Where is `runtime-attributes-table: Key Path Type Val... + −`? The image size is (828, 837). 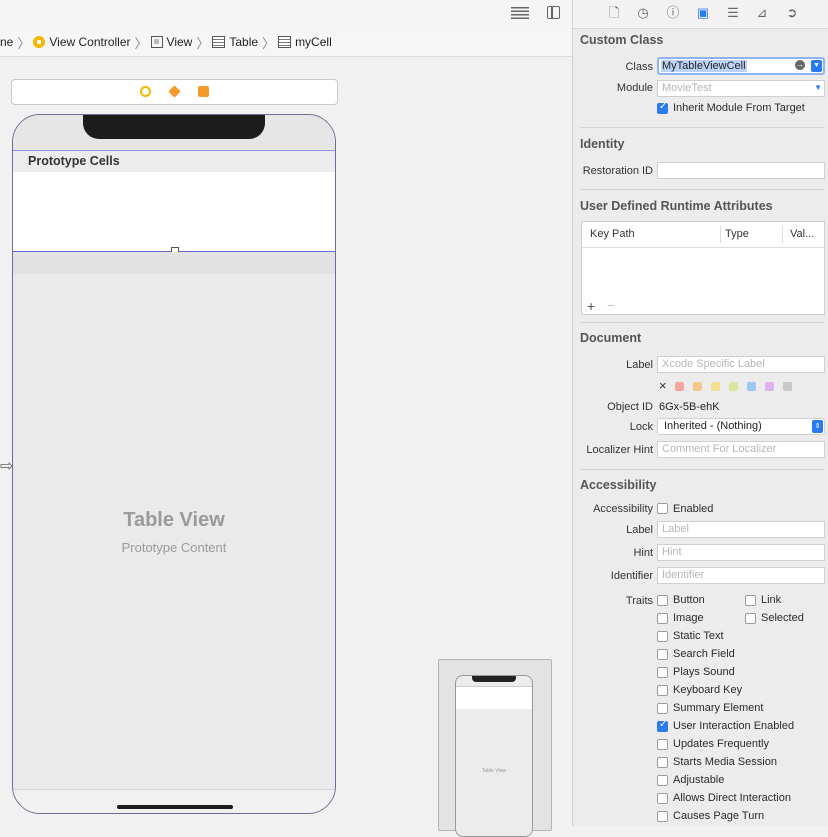
runtime-attributes-table: Key Path Type Val... + − is located at coordinates (703, 268).